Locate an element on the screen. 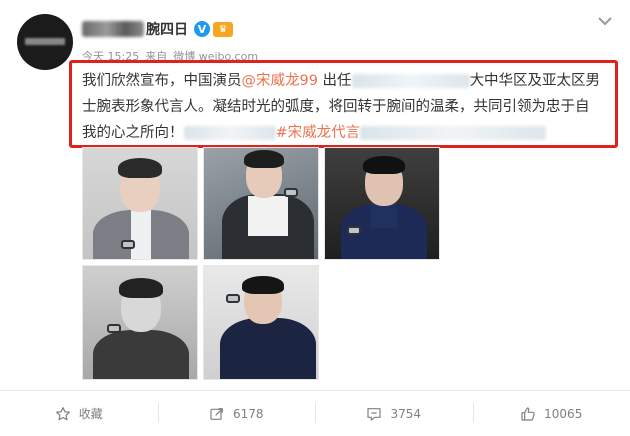  hashtag-link: #宋威龙代言 is located at coordinates (318, 133).